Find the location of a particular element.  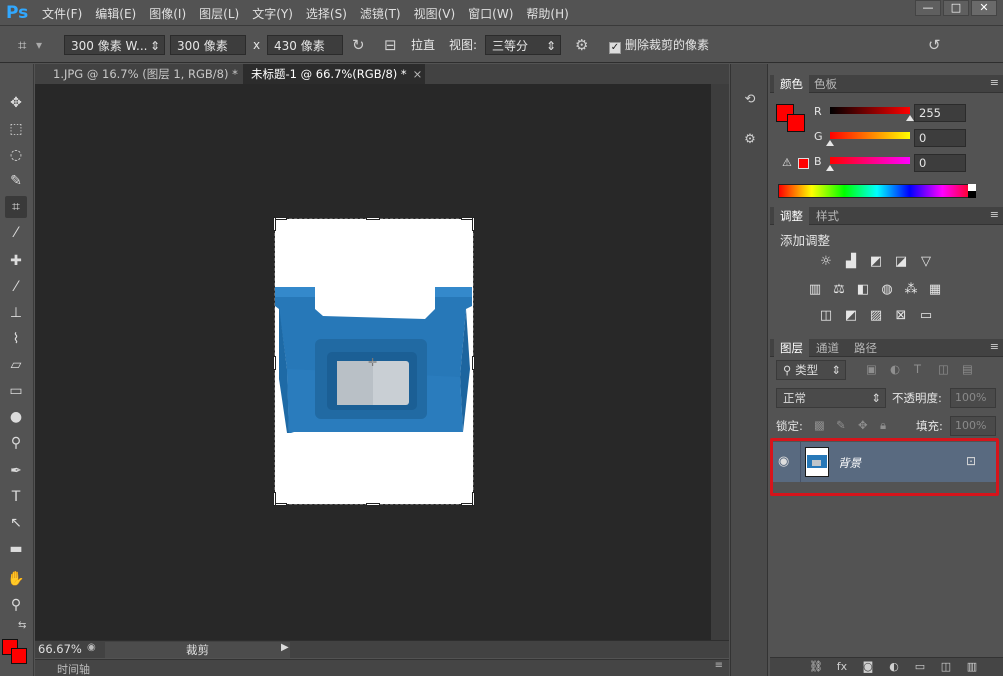

hue-saturation-icon: ▥ is located at coordinates (815, 290).